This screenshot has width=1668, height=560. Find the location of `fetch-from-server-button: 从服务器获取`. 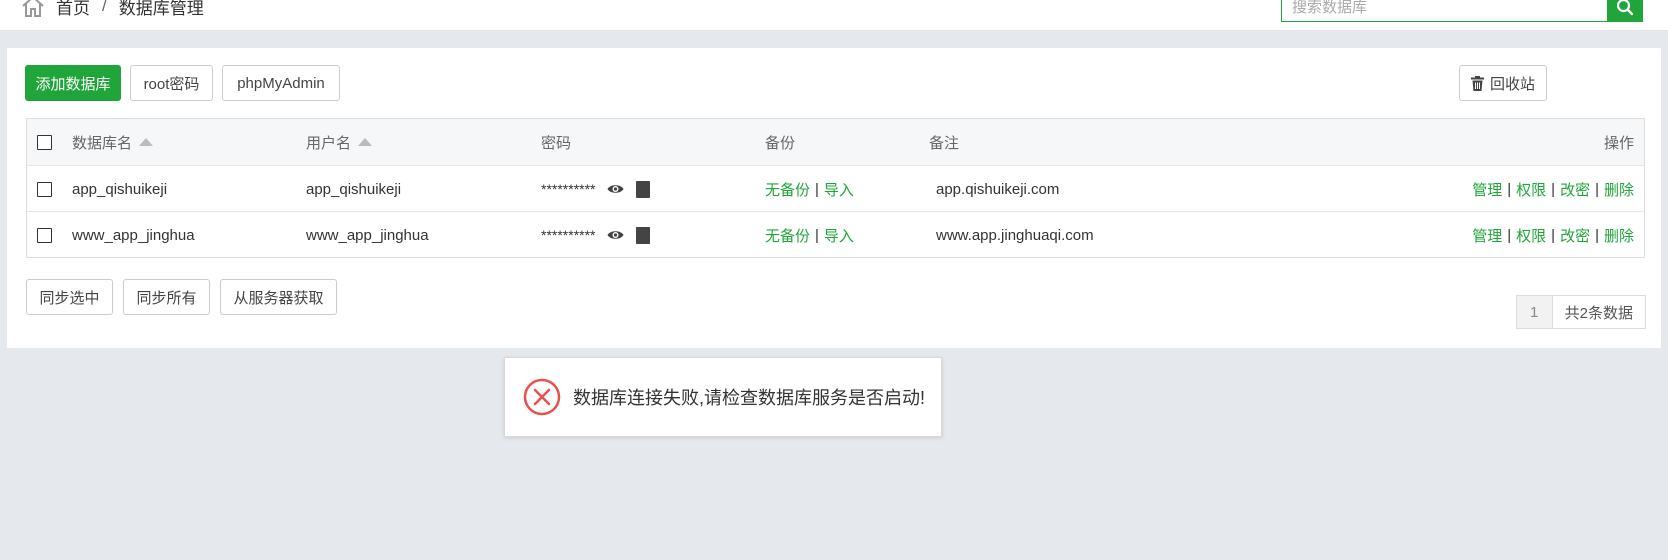

fetch-from-server-button: 从服务器获取 is located at coordinates (278, 297).